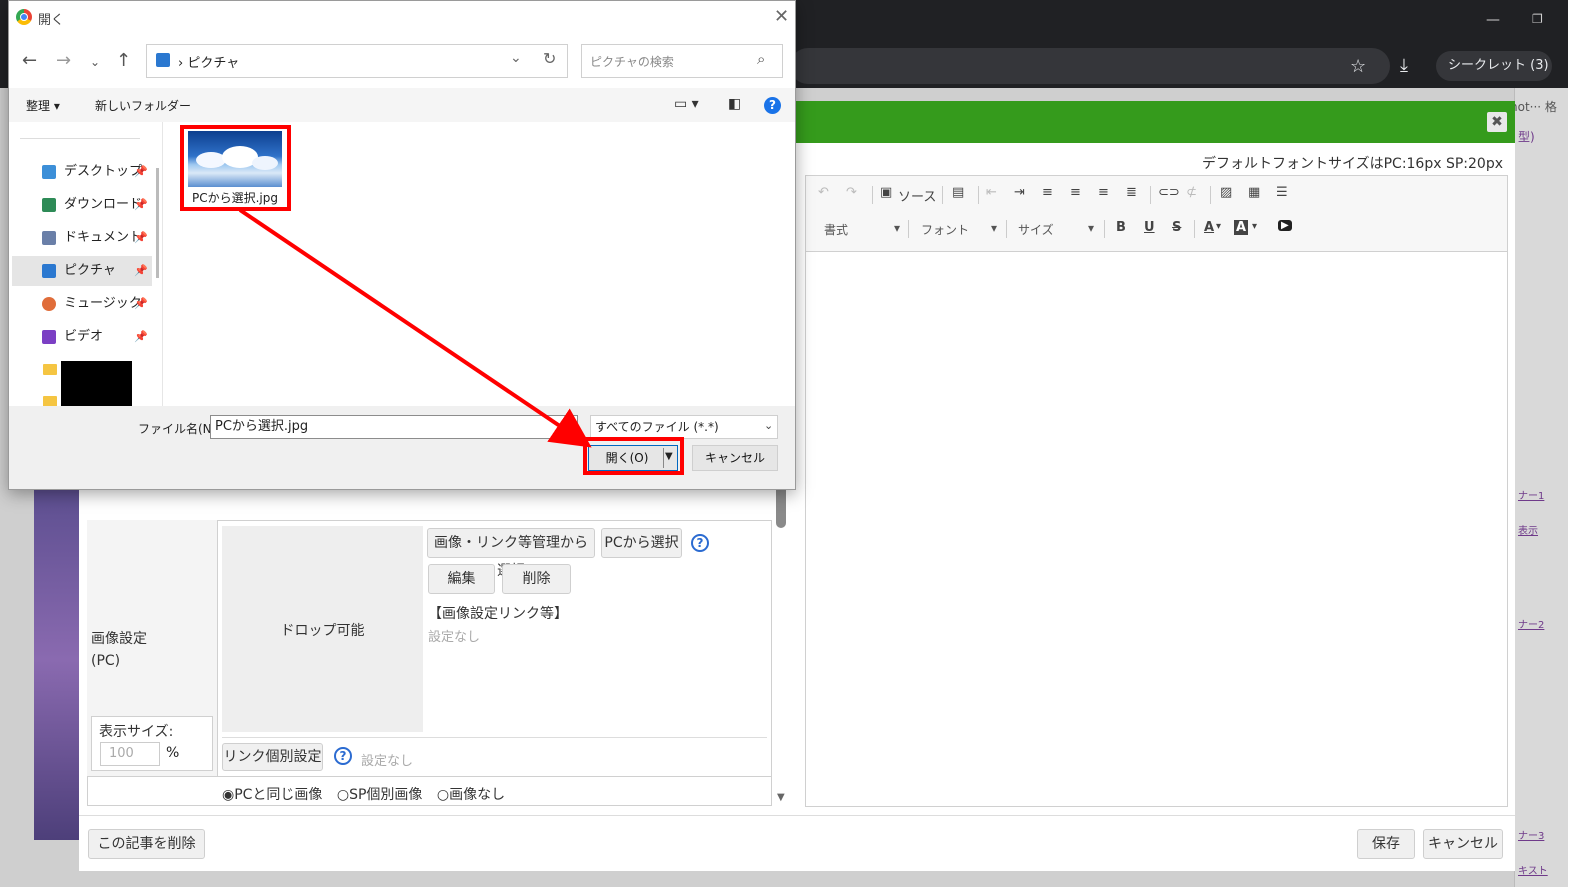  What do you see at coordinates (415, 328) in the screenshot?
I see `annotation-arrow` at bounding box center [415, 328].